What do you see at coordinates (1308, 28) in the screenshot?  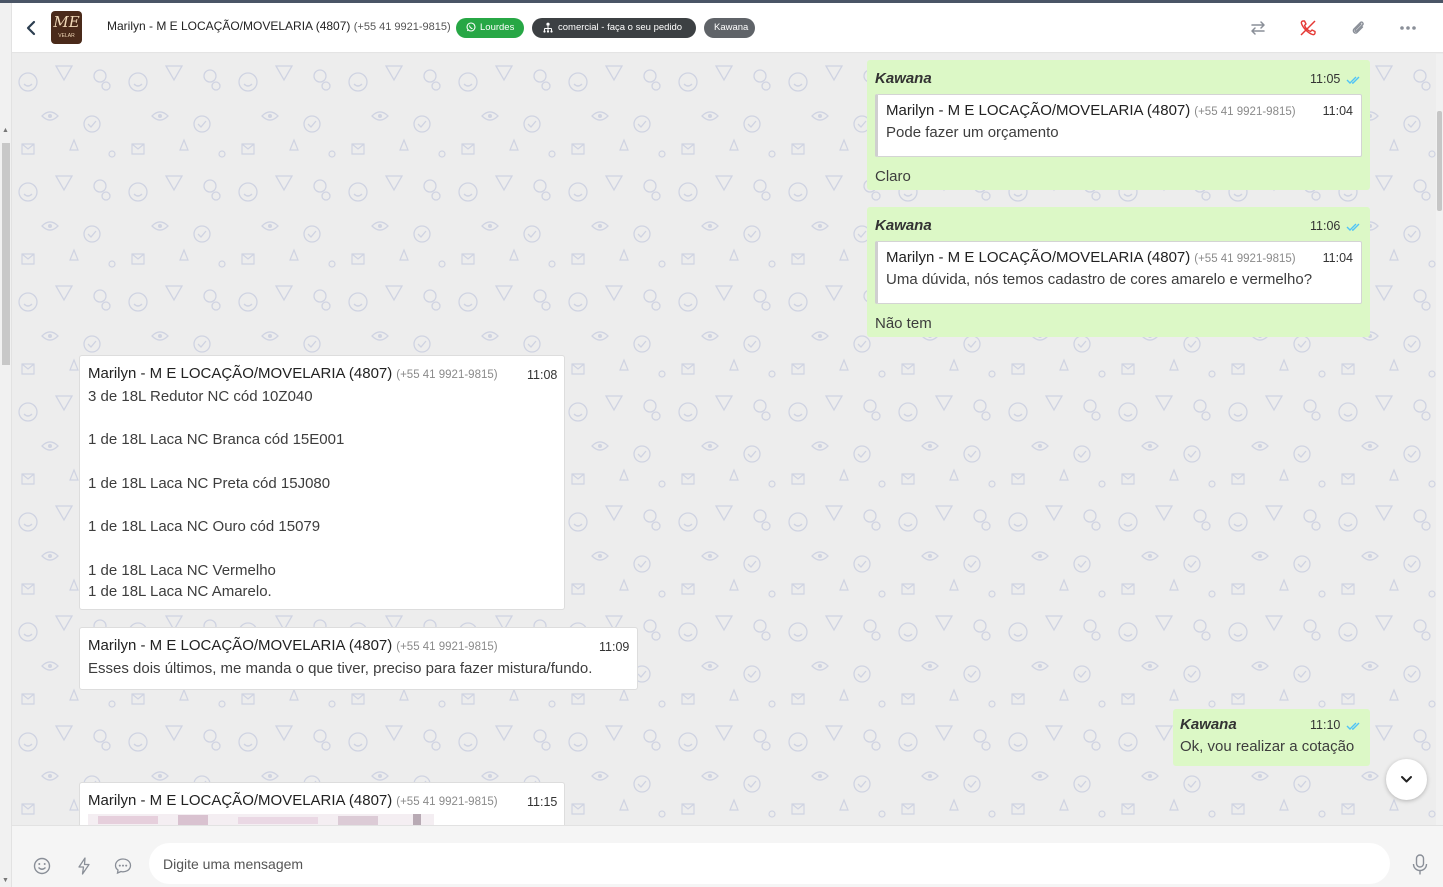 I see `end-call-icon` at bounding box center [1308, 28].